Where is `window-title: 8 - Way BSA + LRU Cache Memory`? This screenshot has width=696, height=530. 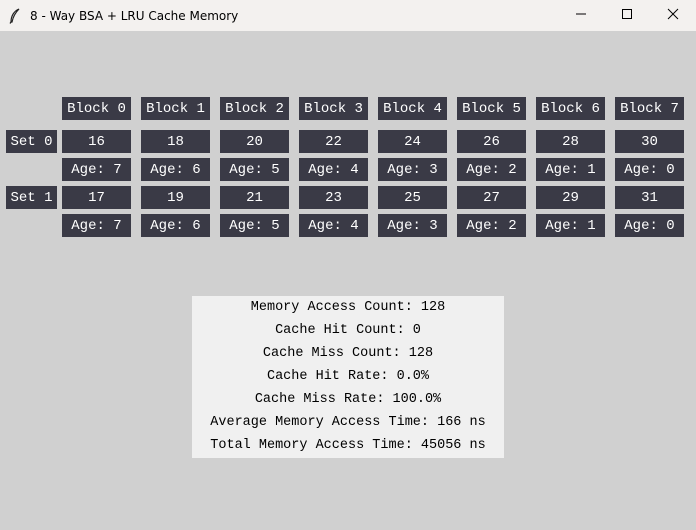 window-title: 8 - Way BSA + LRU Cache Memory is located at coordinates (134, 15).